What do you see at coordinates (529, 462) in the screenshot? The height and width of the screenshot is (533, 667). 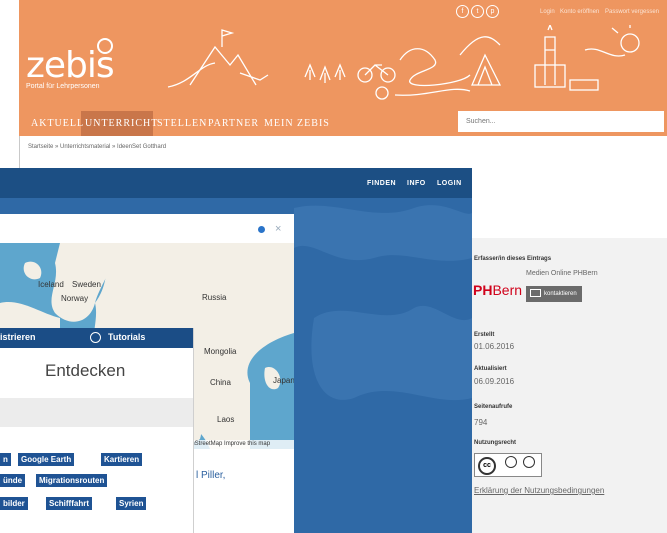 I see `sa-icon` at bounding box center [529, 462].